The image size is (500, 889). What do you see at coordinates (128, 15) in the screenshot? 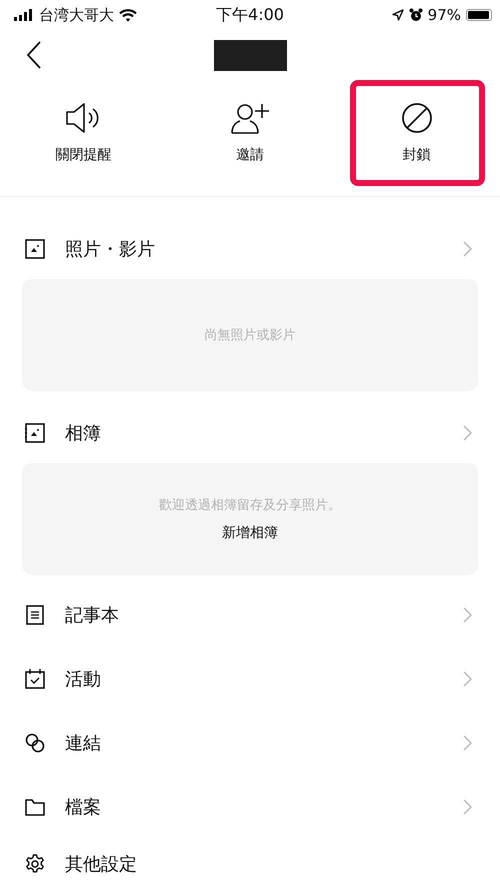
I see `wifi-icon` at bounding box center [128, 15].